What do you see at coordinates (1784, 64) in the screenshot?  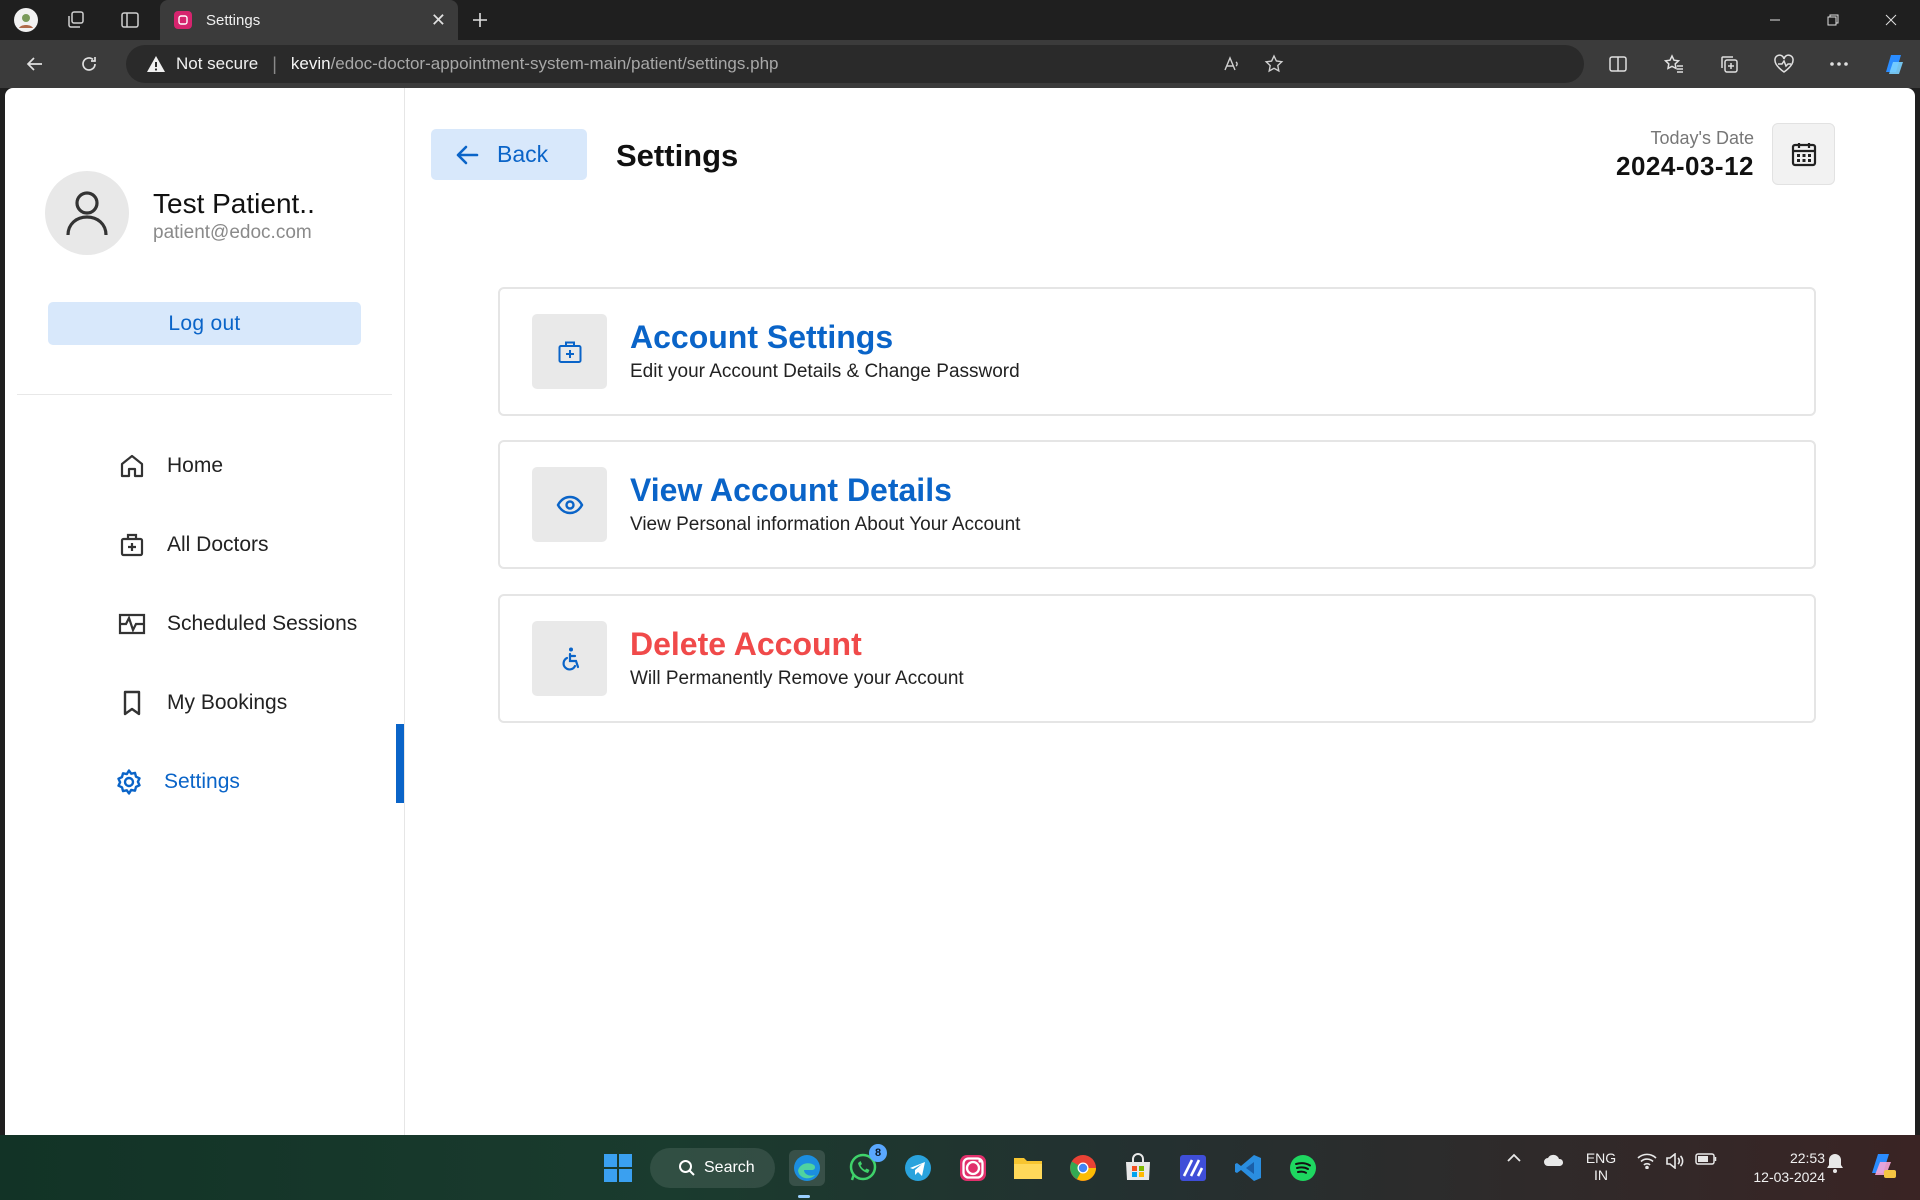 I see `browser-essentials-icon` at bounding box center [1784, 64].